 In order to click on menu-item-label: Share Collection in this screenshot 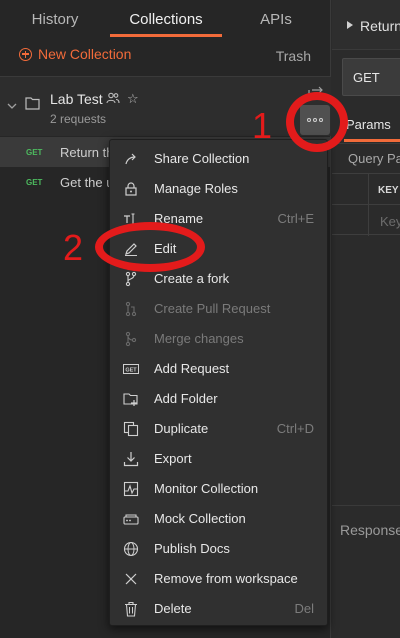, I will do `click(202, 158)`.